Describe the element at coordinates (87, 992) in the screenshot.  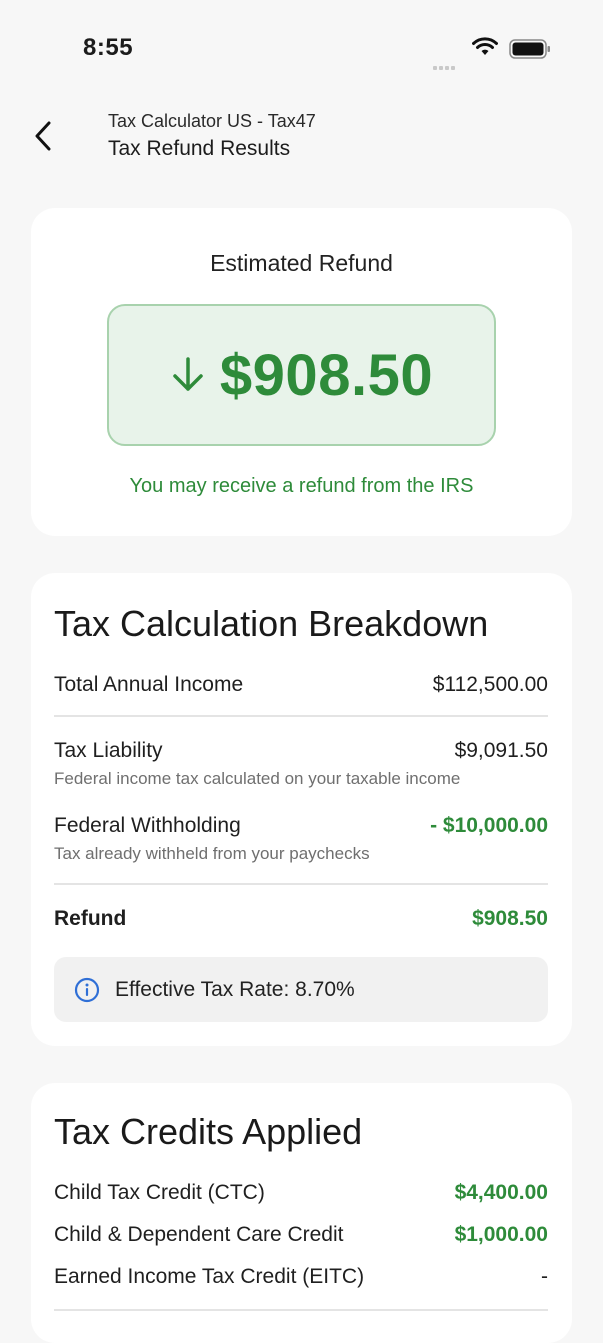
I see `info-icon` at that location.